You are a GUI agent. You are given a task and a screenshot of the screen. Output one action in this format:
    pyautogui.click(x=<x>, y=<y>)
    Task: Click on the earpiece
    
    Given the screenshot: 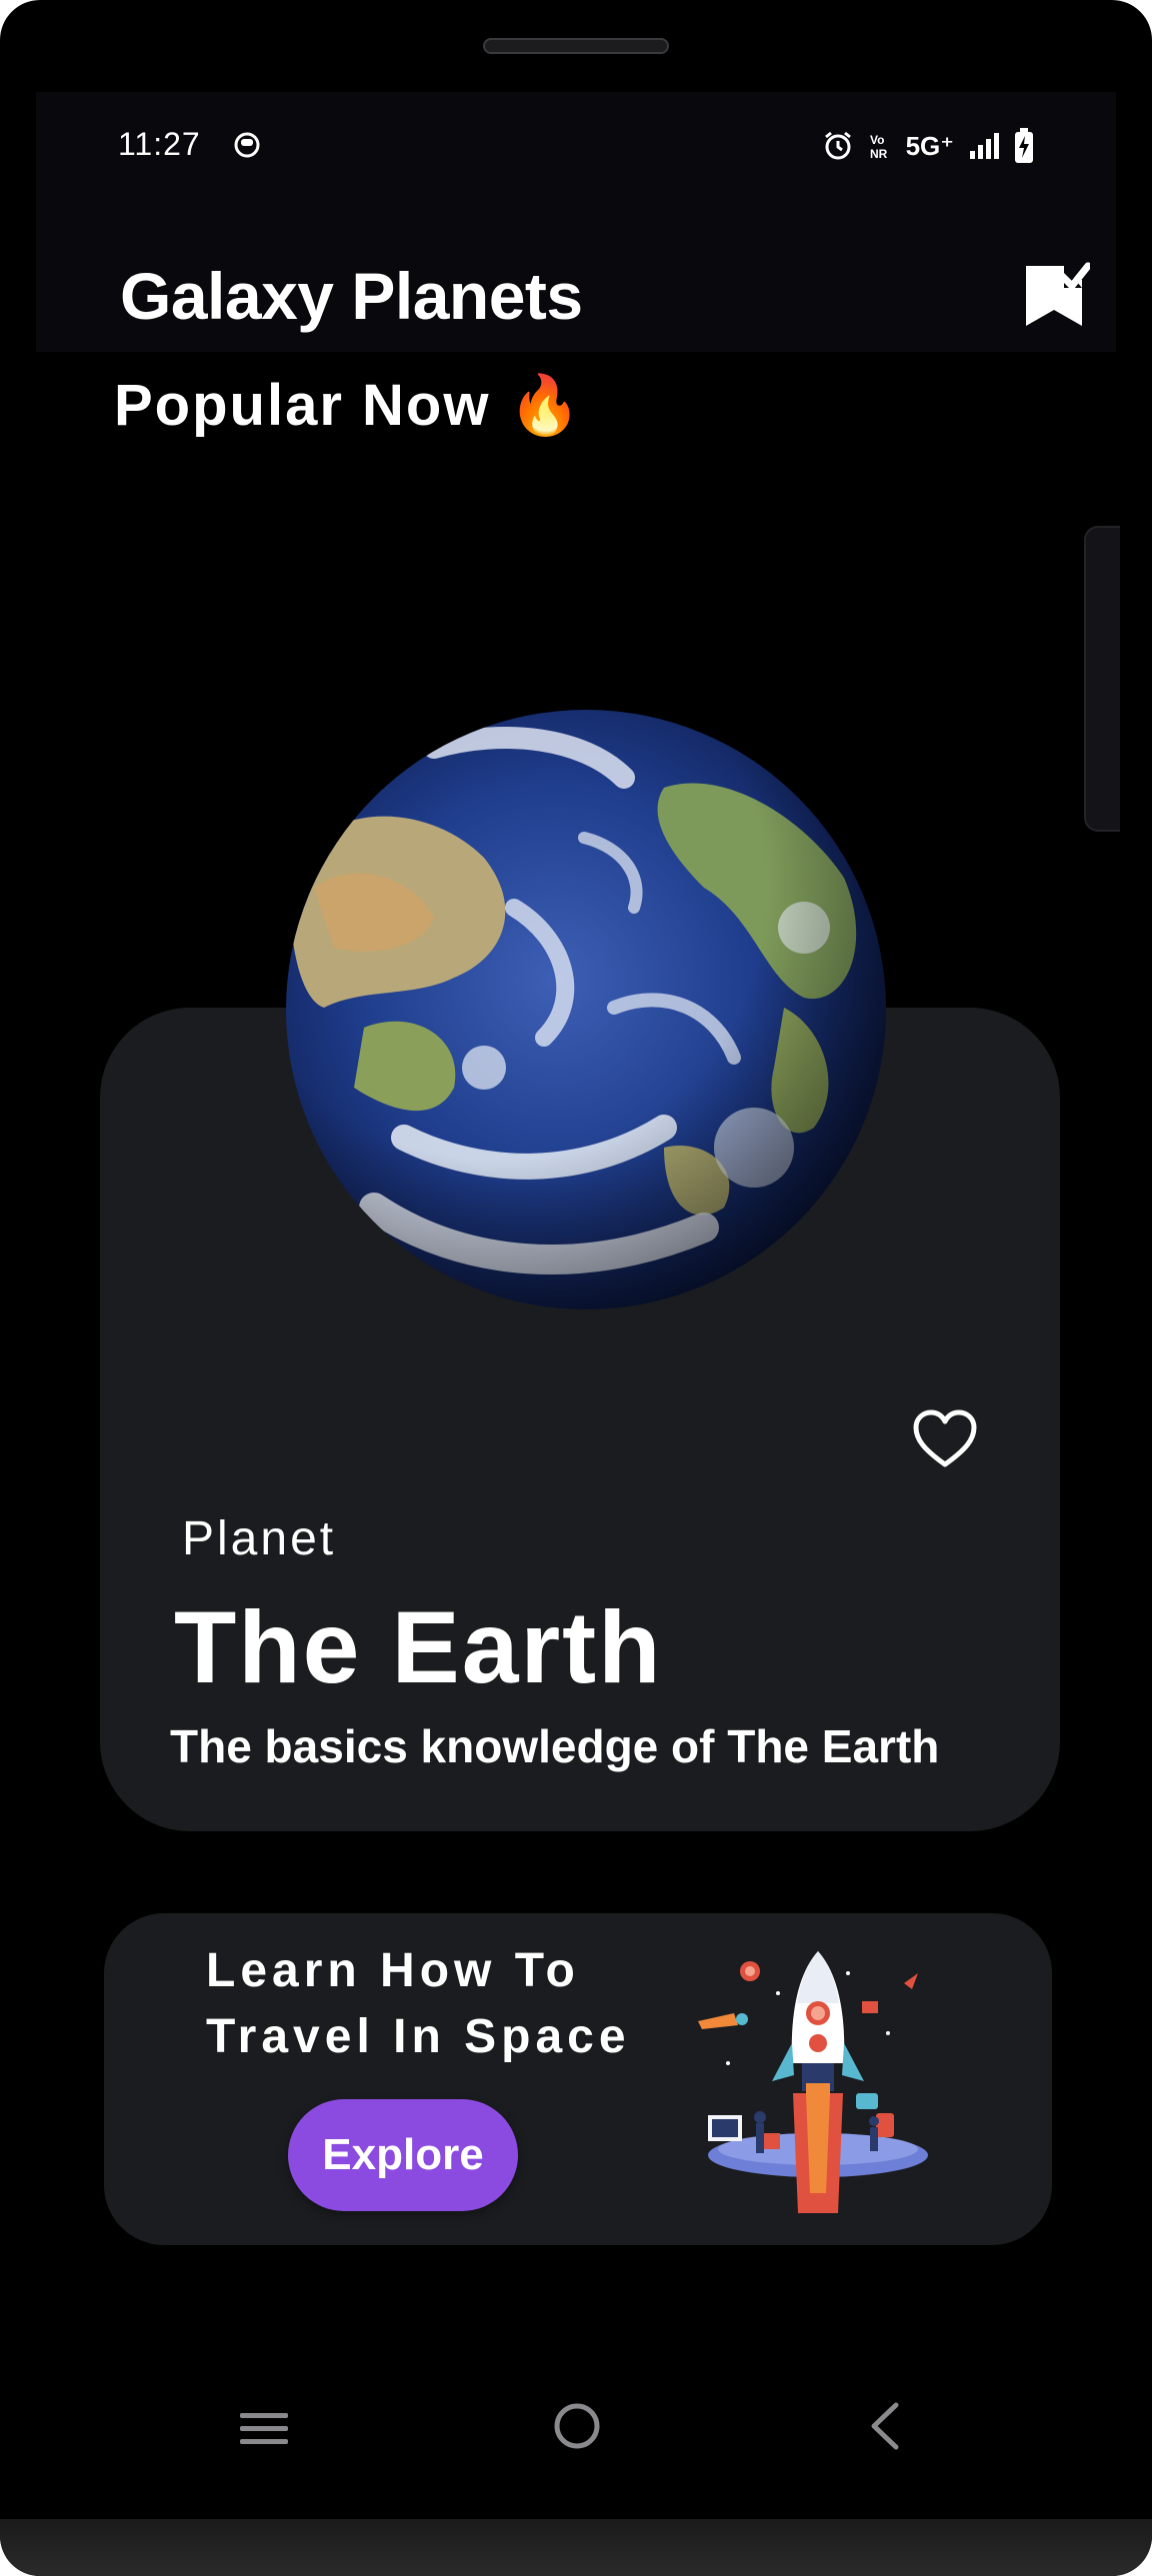 What is the action you would take?
    pyautogui.click(x=576, y=46)
    